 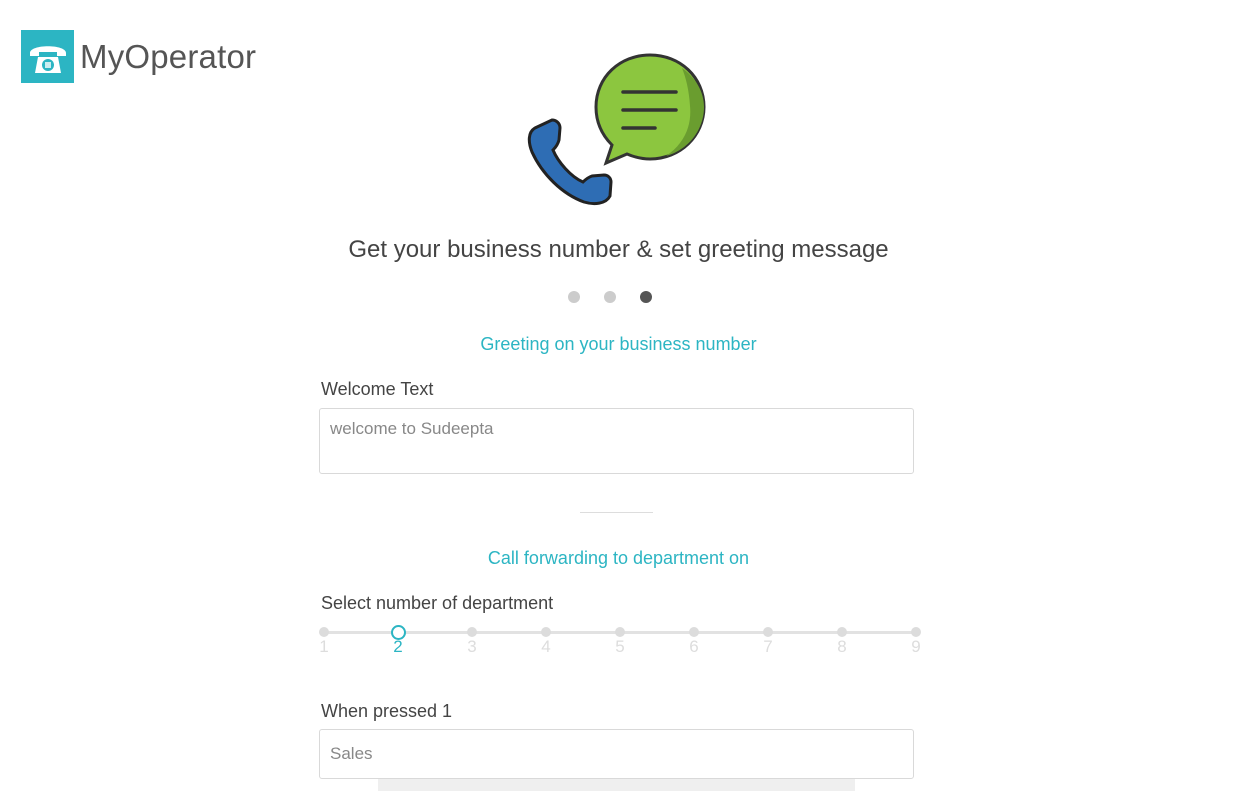 I want to click on slider-tick-label: 2, so click(x=398, y=646).